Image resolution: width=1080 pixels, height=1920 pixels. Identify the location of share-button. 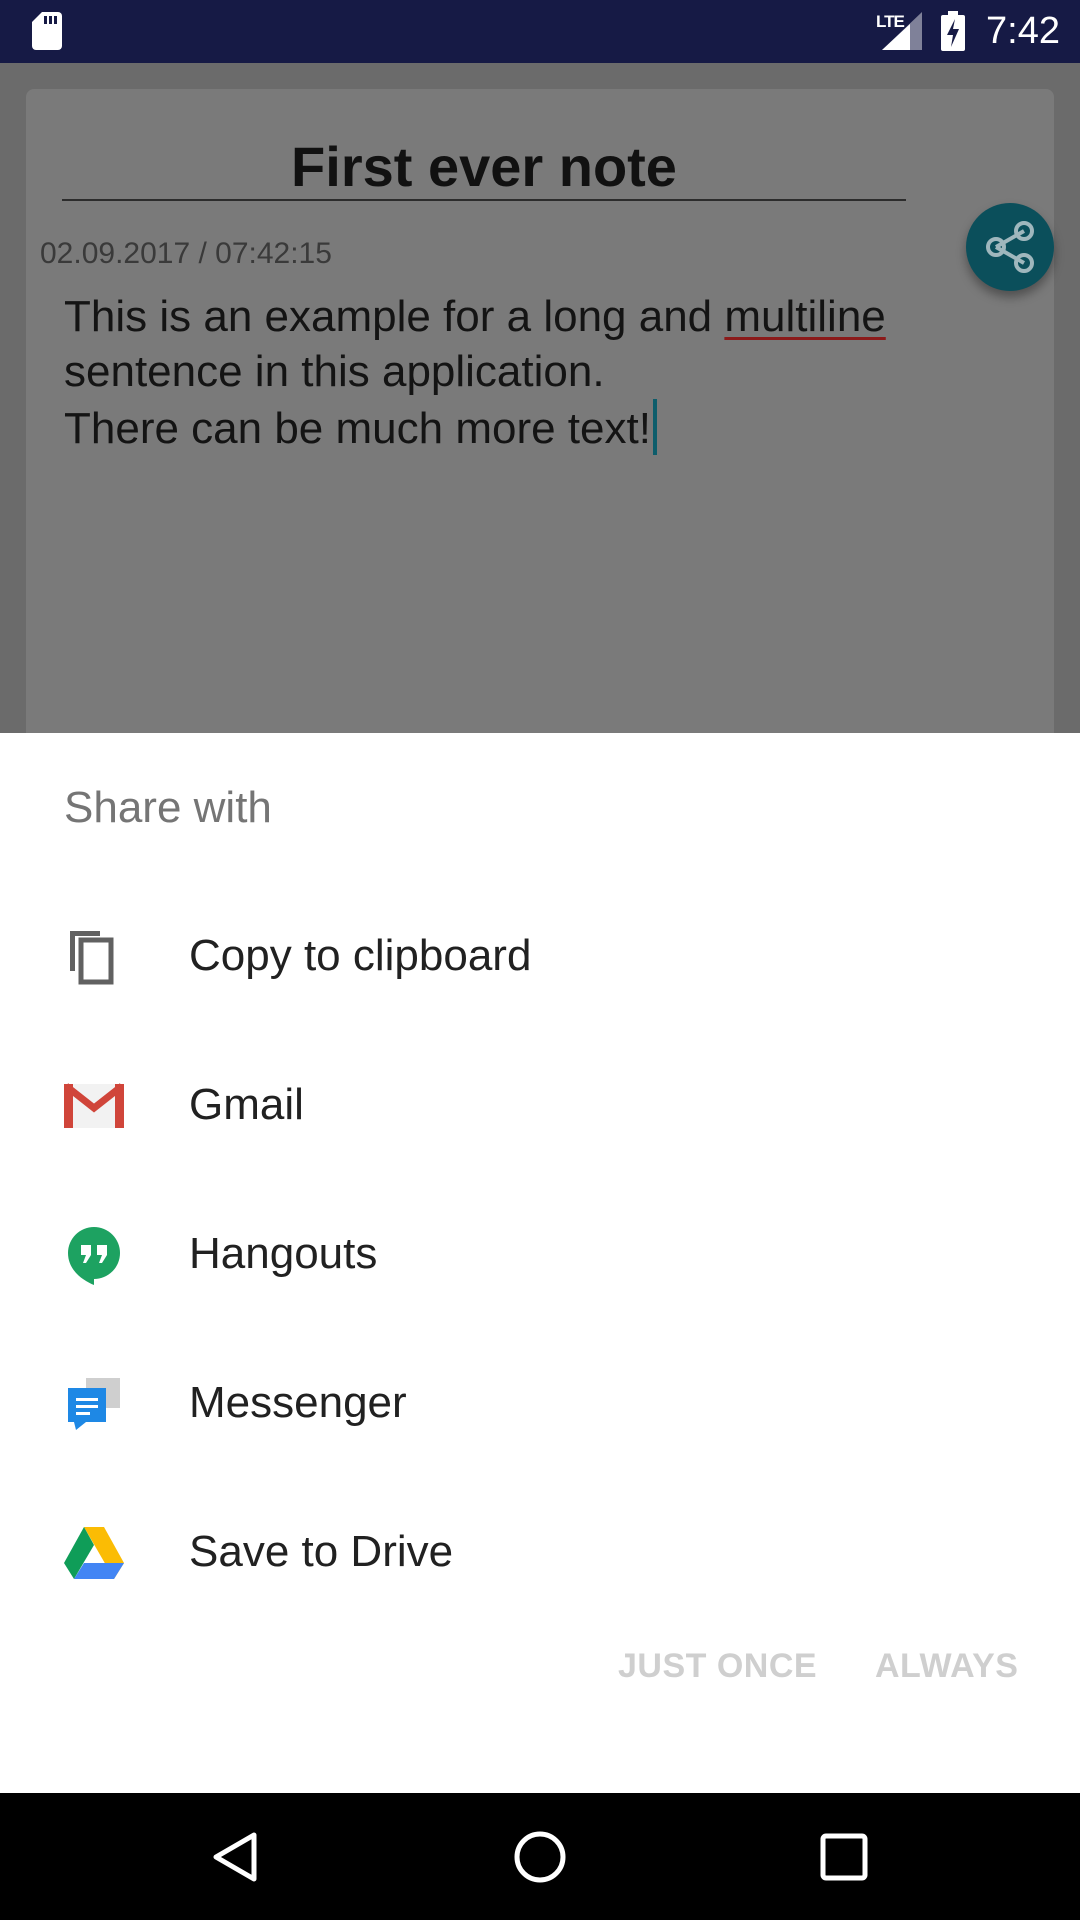
(1010, 247).